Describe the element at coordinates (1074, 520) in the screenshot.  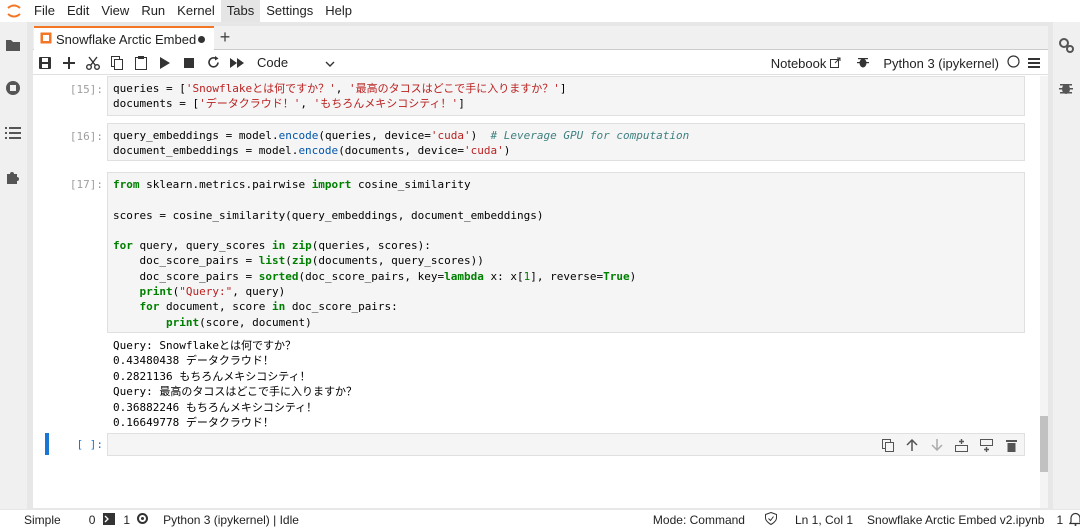
I see `notification-bell-icon` at that location.